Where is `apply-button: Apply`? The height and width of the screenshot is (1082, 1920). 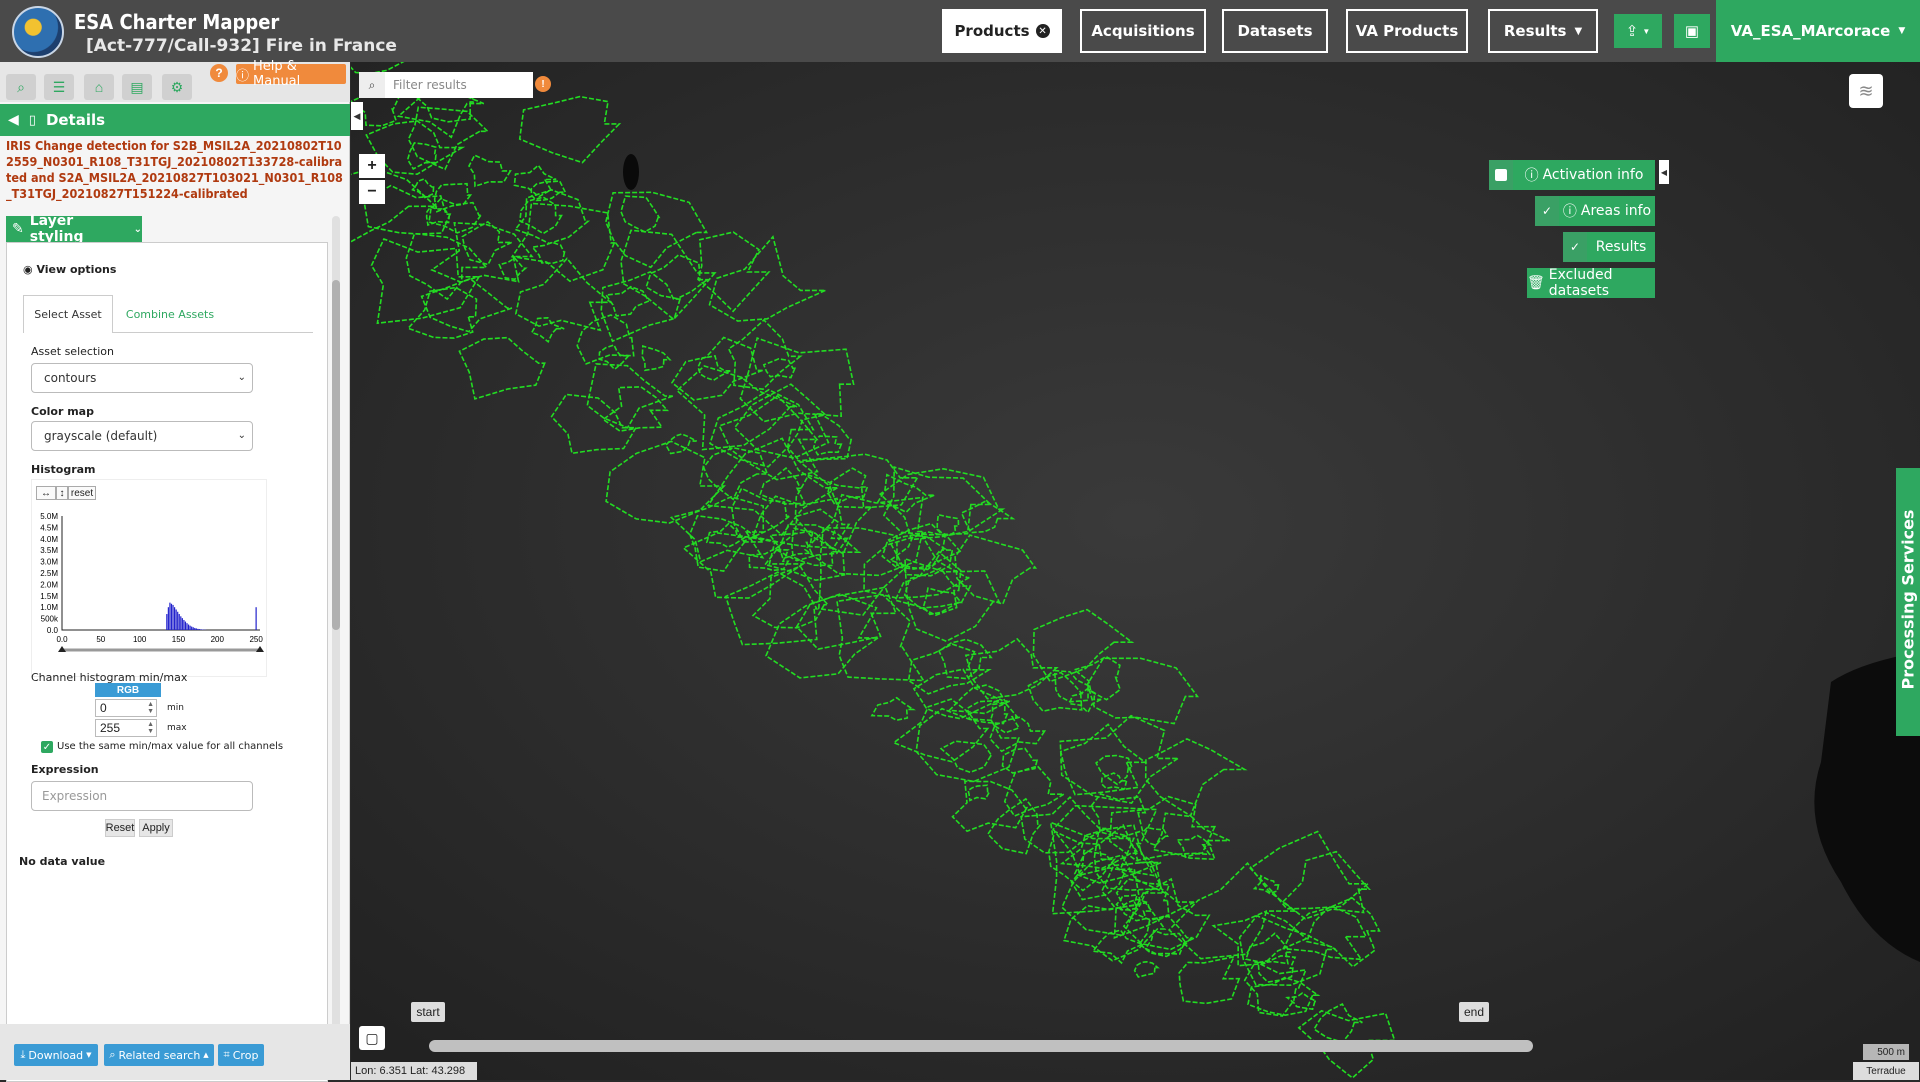
apply-button: Apply is located at coordinates (156, 828).